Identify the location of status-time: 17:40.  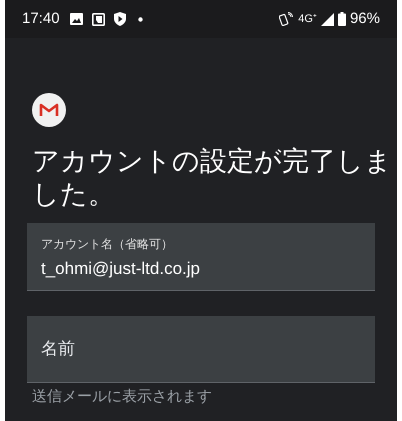
(41, 18).